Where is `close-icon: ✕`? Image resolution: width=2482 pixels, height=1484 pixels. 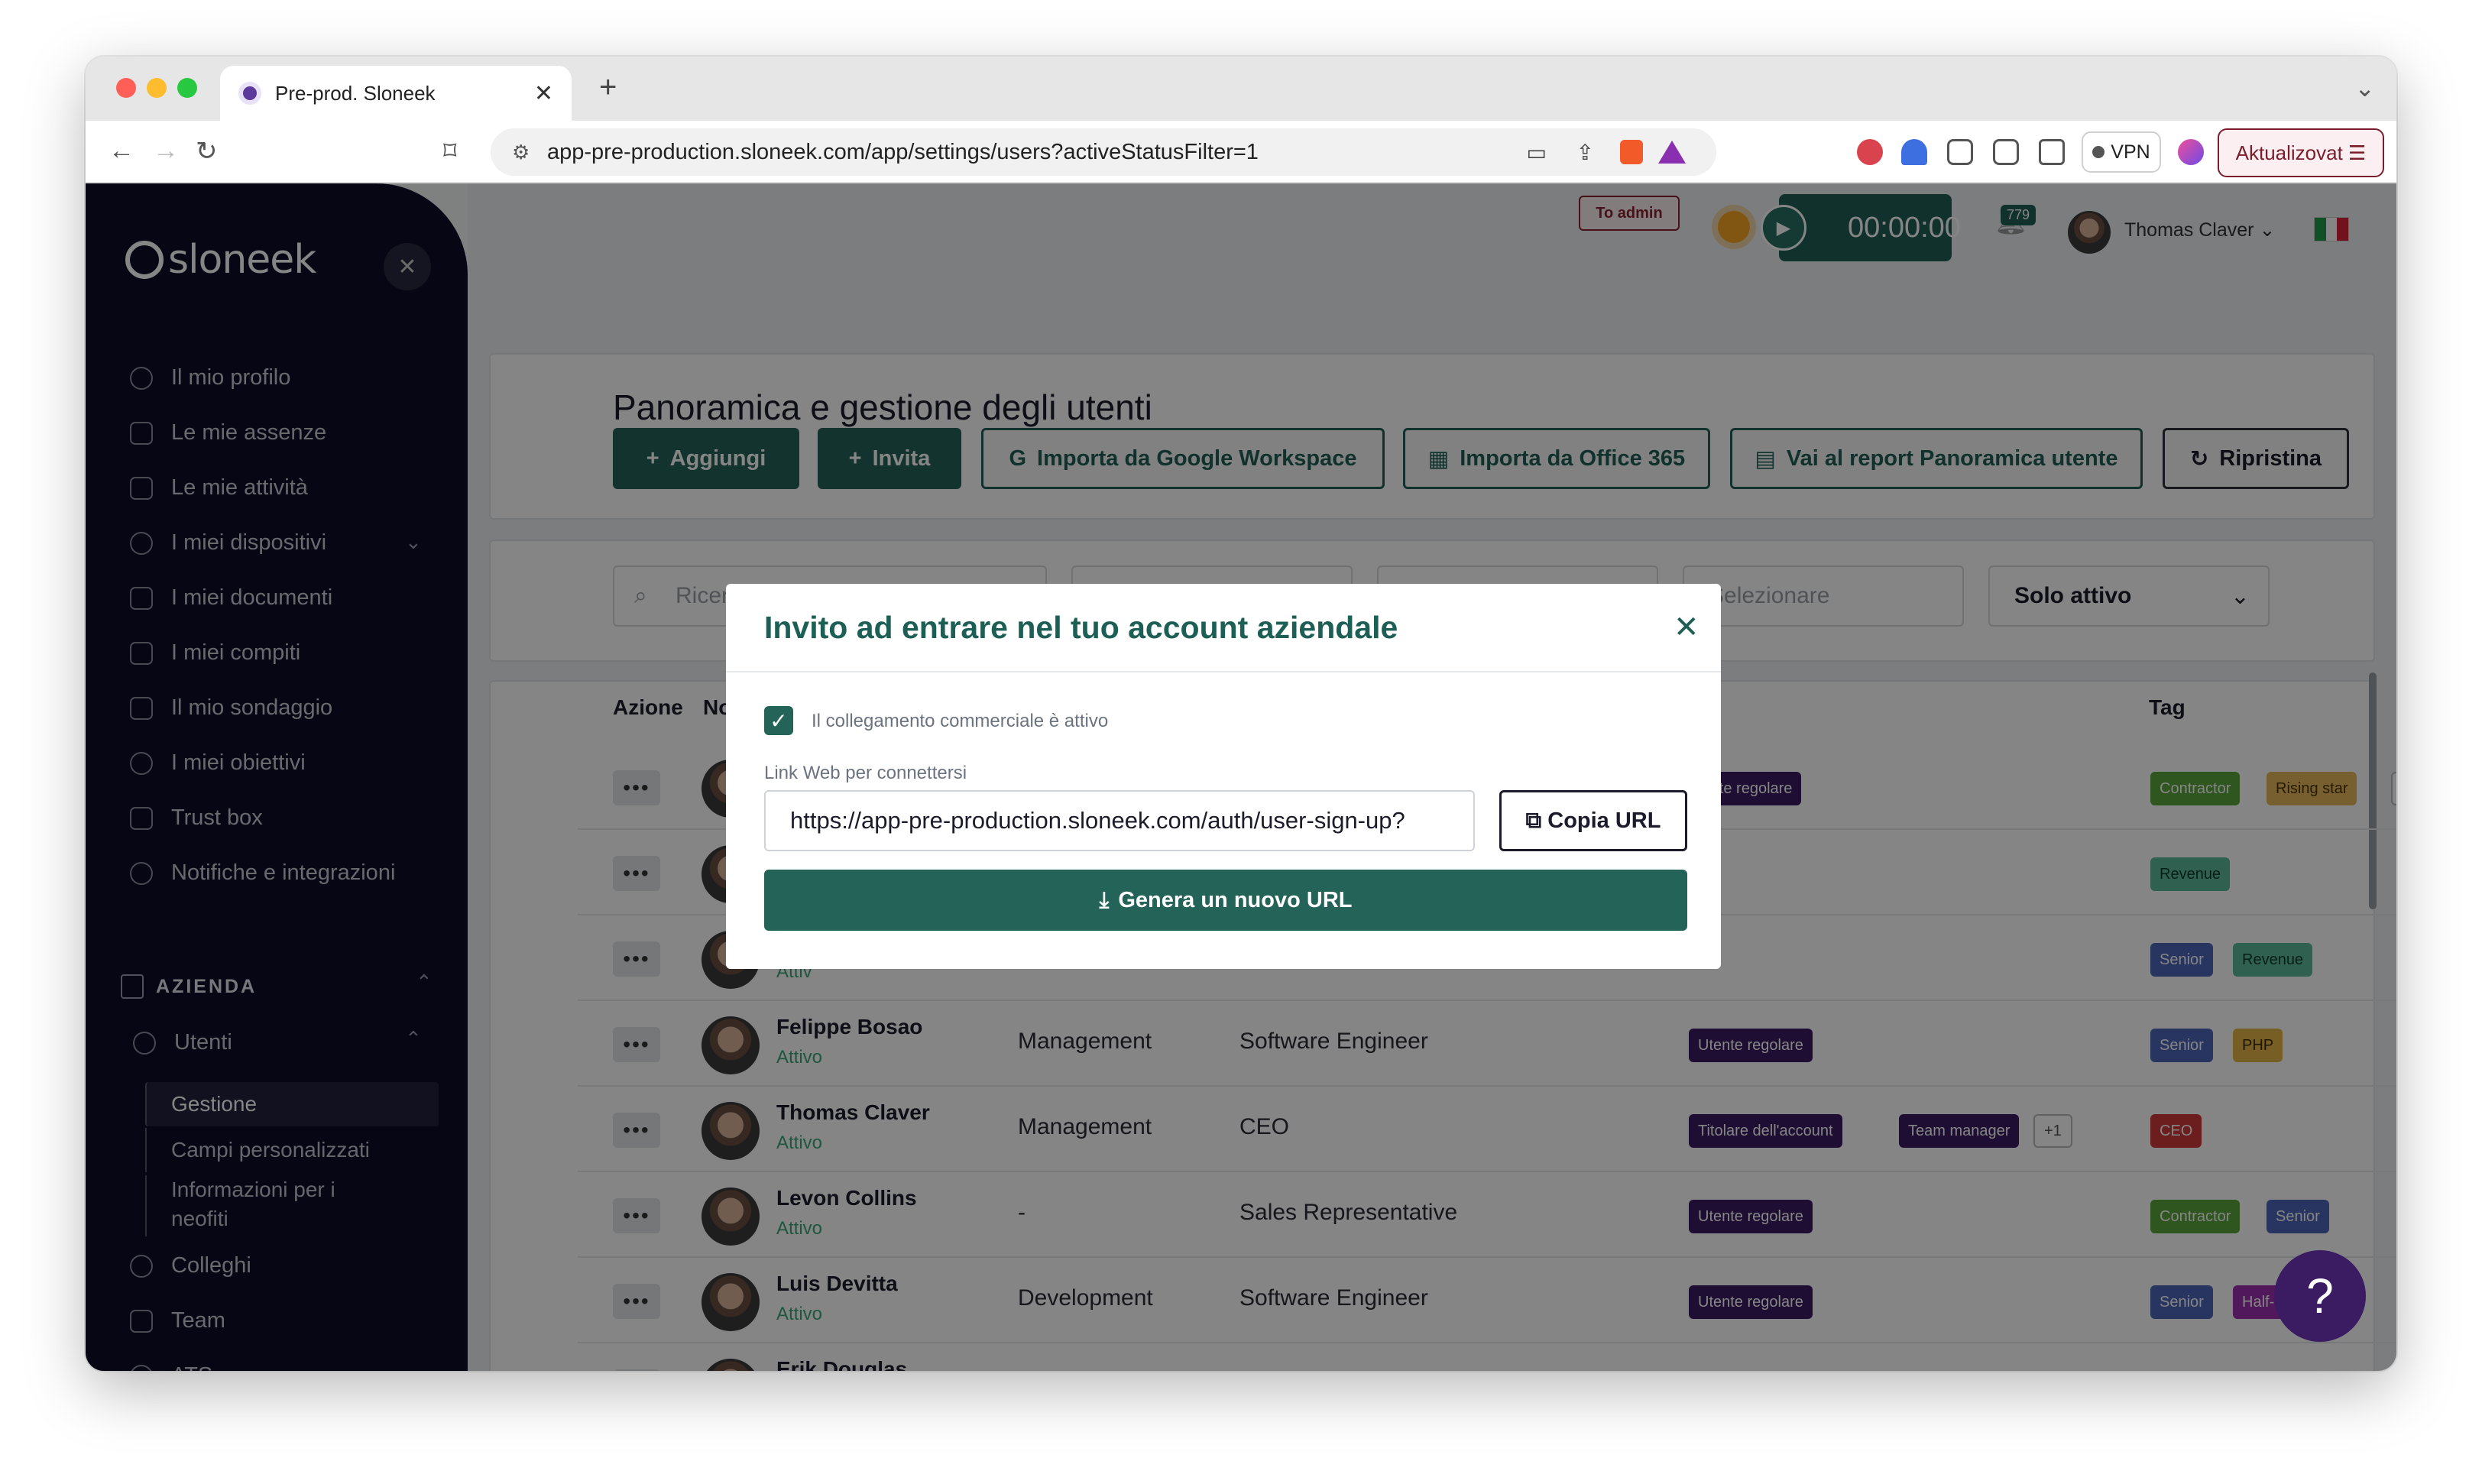
close-icon: ✕ is located at coordinates (1686, 628).